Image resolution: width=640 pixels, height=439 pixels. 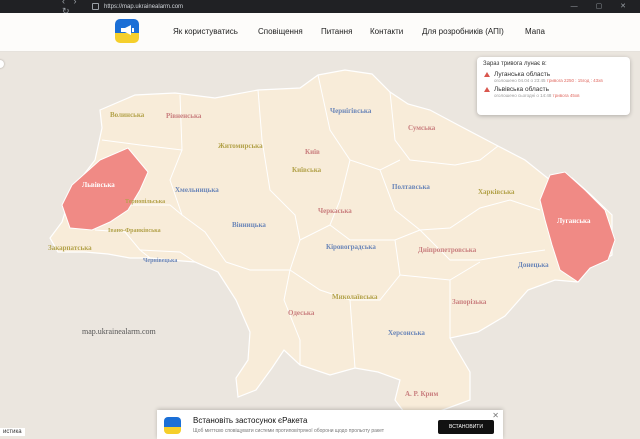 I want to click on label-kirovohrad: Кіровоградська, so click(x=351, y=247).